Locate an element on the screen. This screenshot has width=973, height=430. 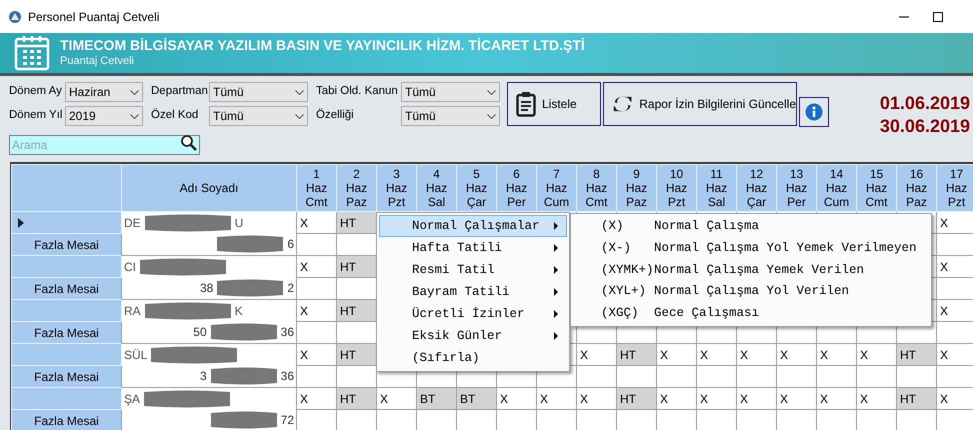
menu-item: (X-) Normal Çalışma Yol Yemek Verilmeyen is located at coordinates (751, 249).